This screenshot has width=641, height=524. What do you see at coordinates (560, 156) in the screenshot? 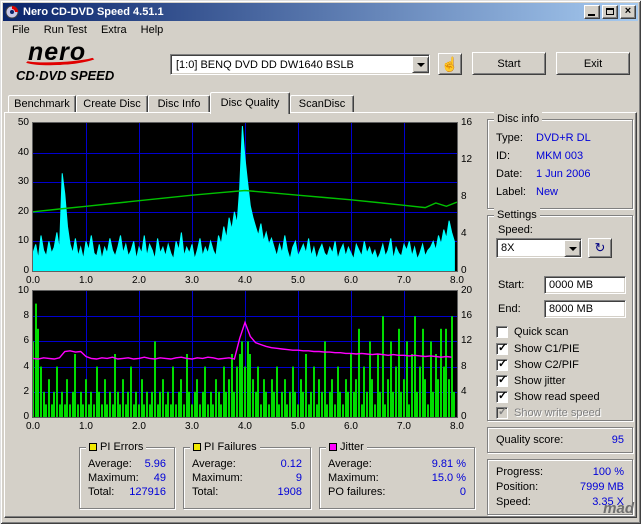
I see `disc-id-value: MKM 003` at bounding box center [560, 156].